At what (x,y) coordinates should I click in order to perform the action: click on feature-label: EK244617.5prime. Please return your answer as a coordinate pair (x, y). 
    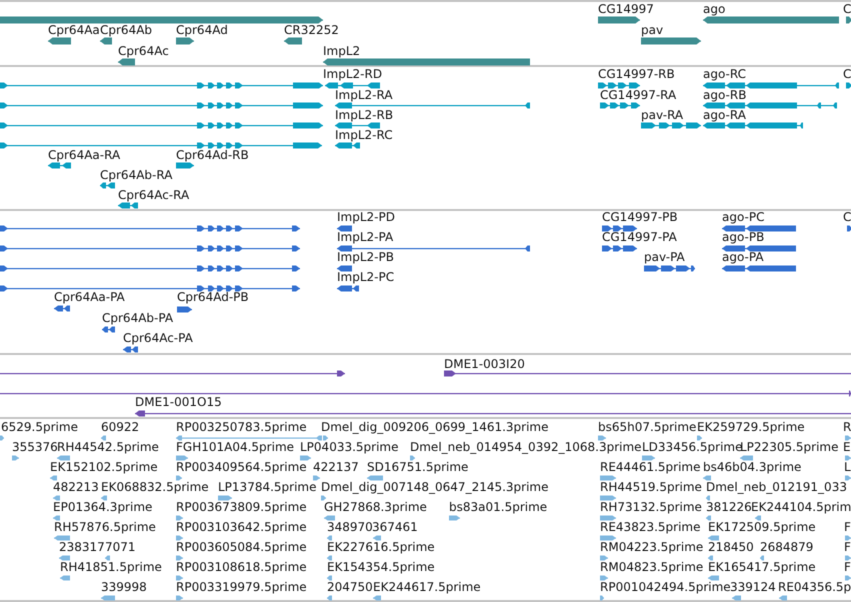
    Looking at the image, I should click on (427, 587).